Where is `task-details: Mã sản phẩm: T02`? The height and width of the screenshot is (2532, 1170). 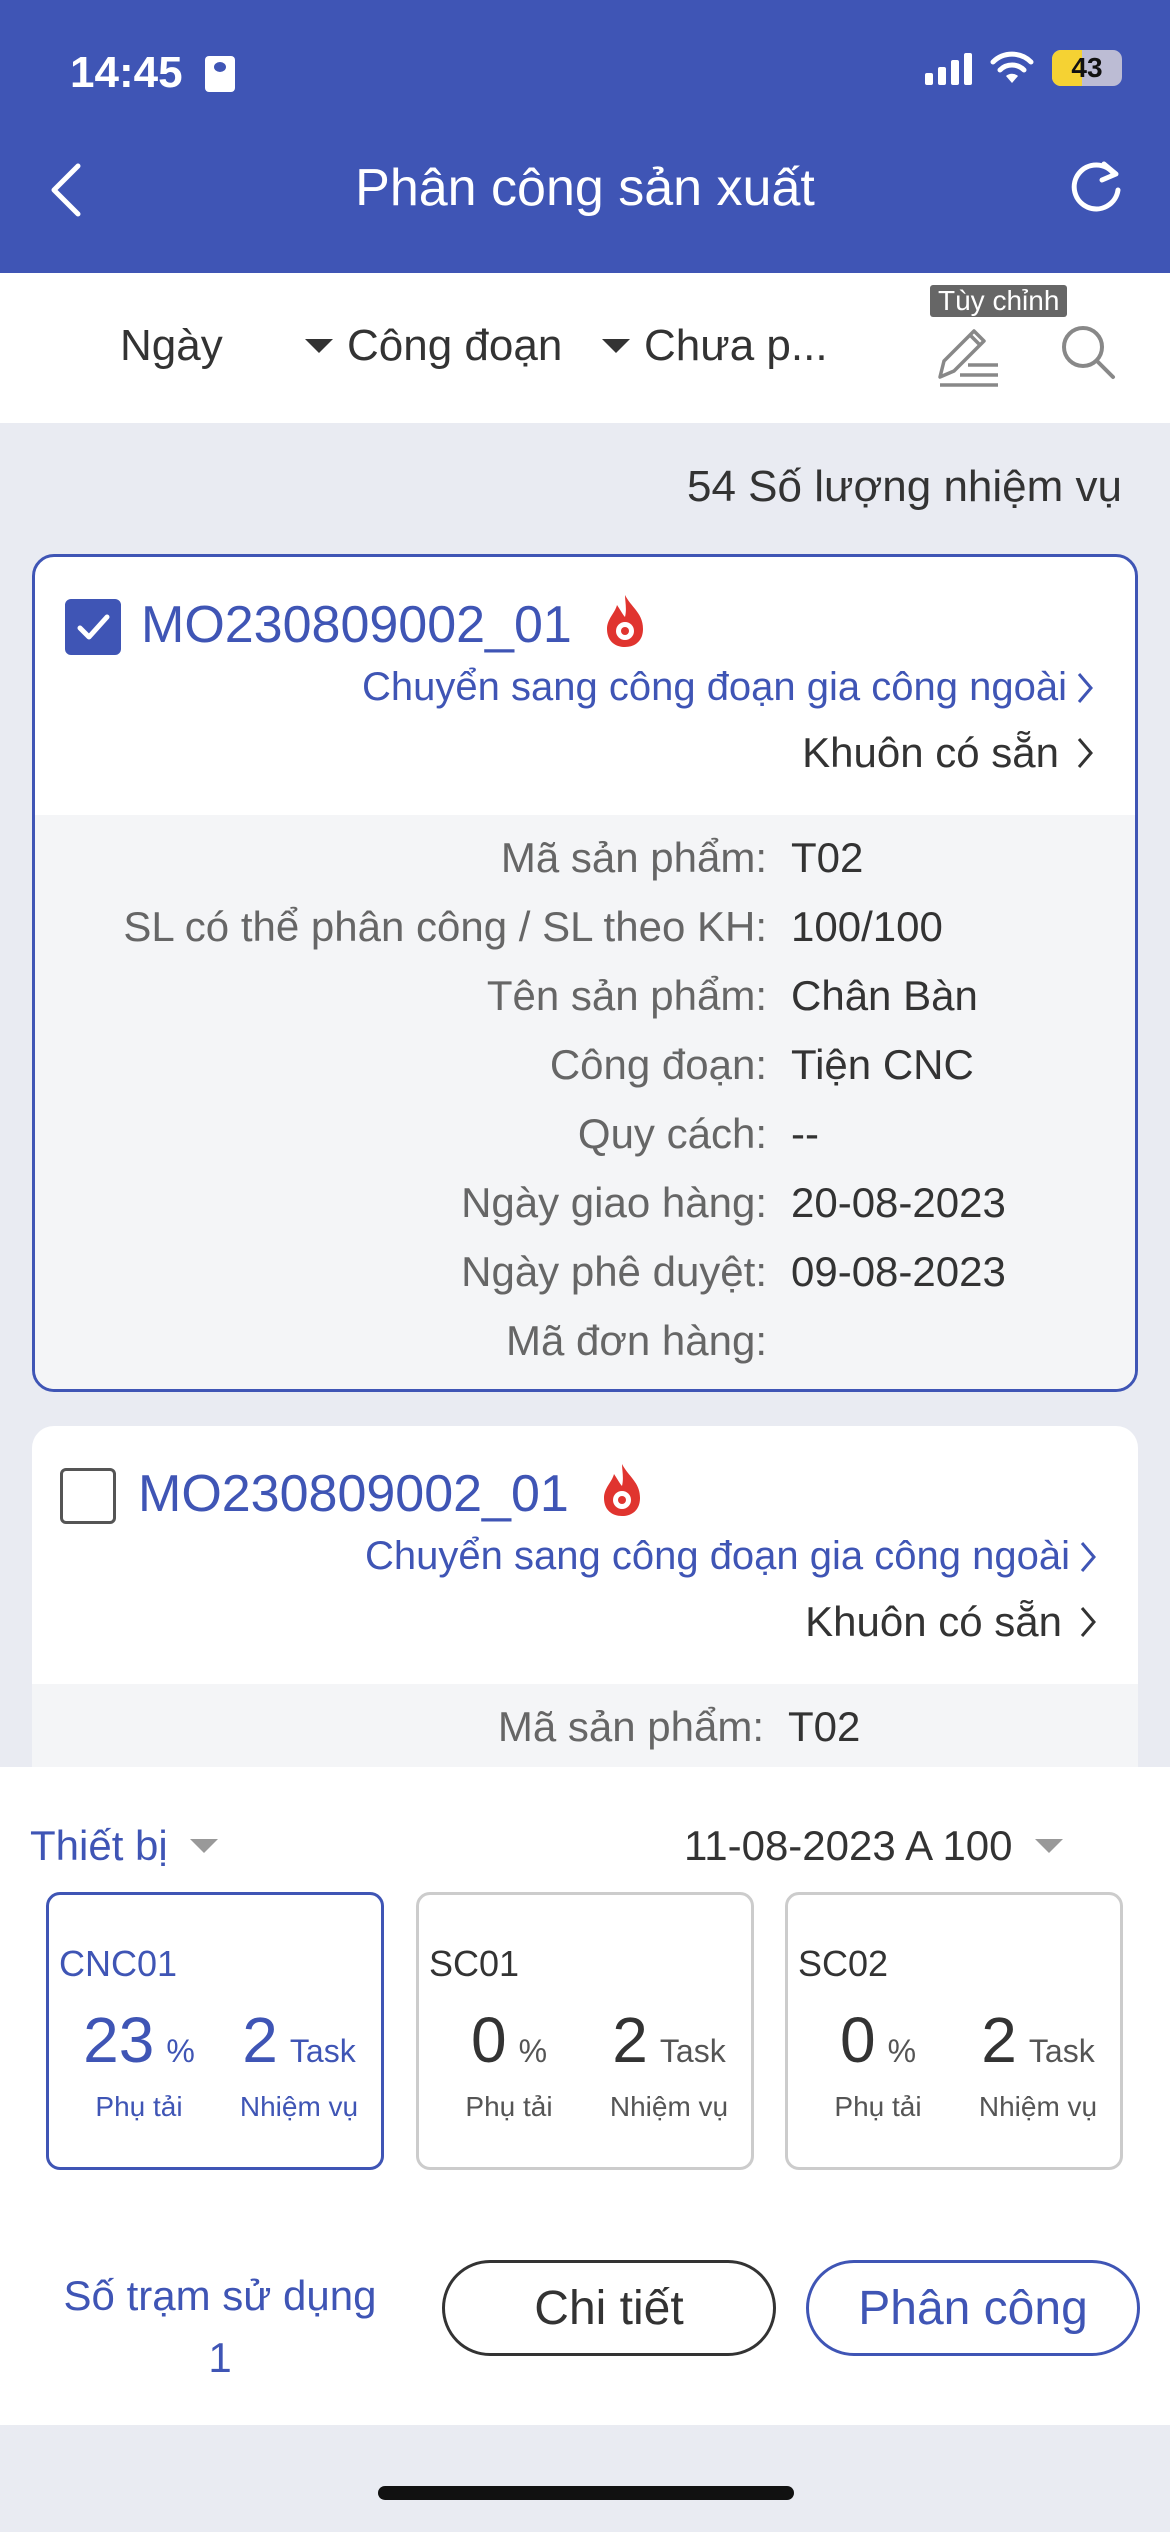 task-details: Mã sản phẩm: T02 is located at coordinates (585, 1729).